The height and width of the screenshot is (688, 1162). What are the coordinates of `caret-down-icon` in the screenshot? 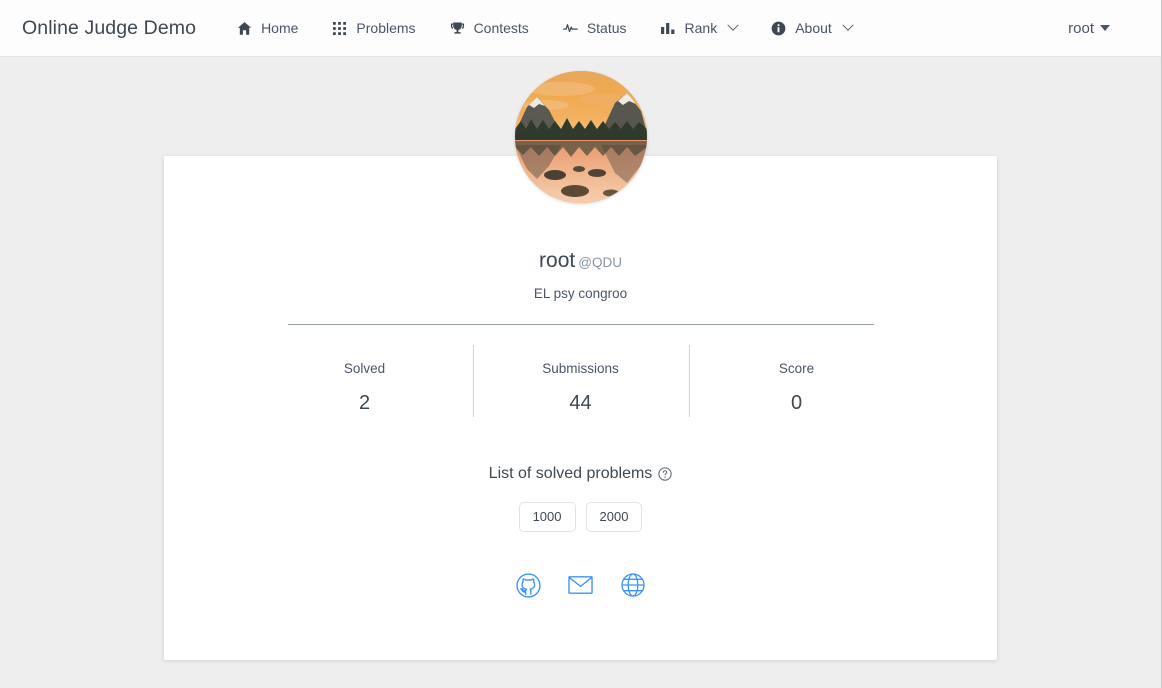 It's located at (1105, 28).